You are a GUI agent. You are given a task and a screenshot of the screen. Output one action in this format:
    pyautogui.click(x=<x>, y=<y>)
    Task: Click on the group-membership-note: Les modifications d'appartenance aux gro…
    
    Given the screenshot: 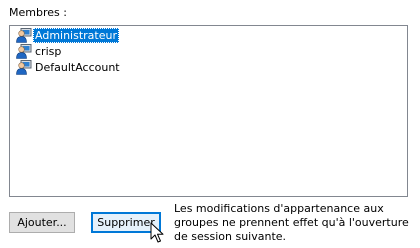 What is the action you would take?
    pyautogui.click(x=291, y=222)
    